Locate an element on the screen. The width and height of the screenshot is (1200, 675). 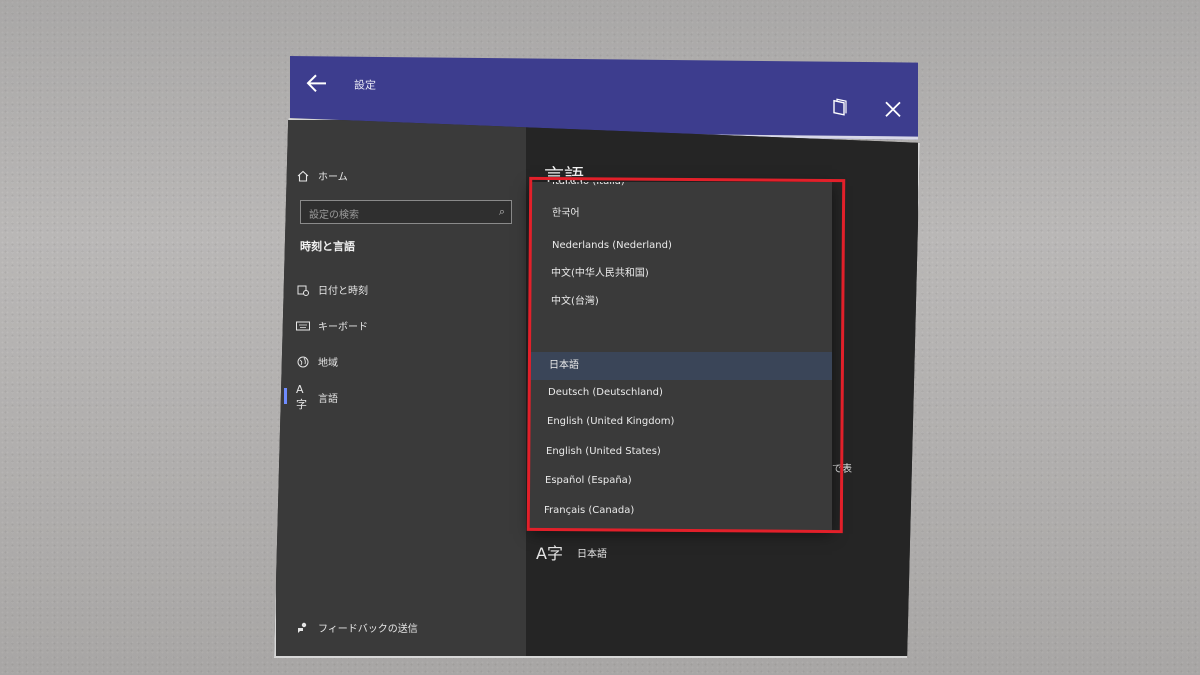
sidebar-item-label: 地域 is located at coordinates (328, 363).